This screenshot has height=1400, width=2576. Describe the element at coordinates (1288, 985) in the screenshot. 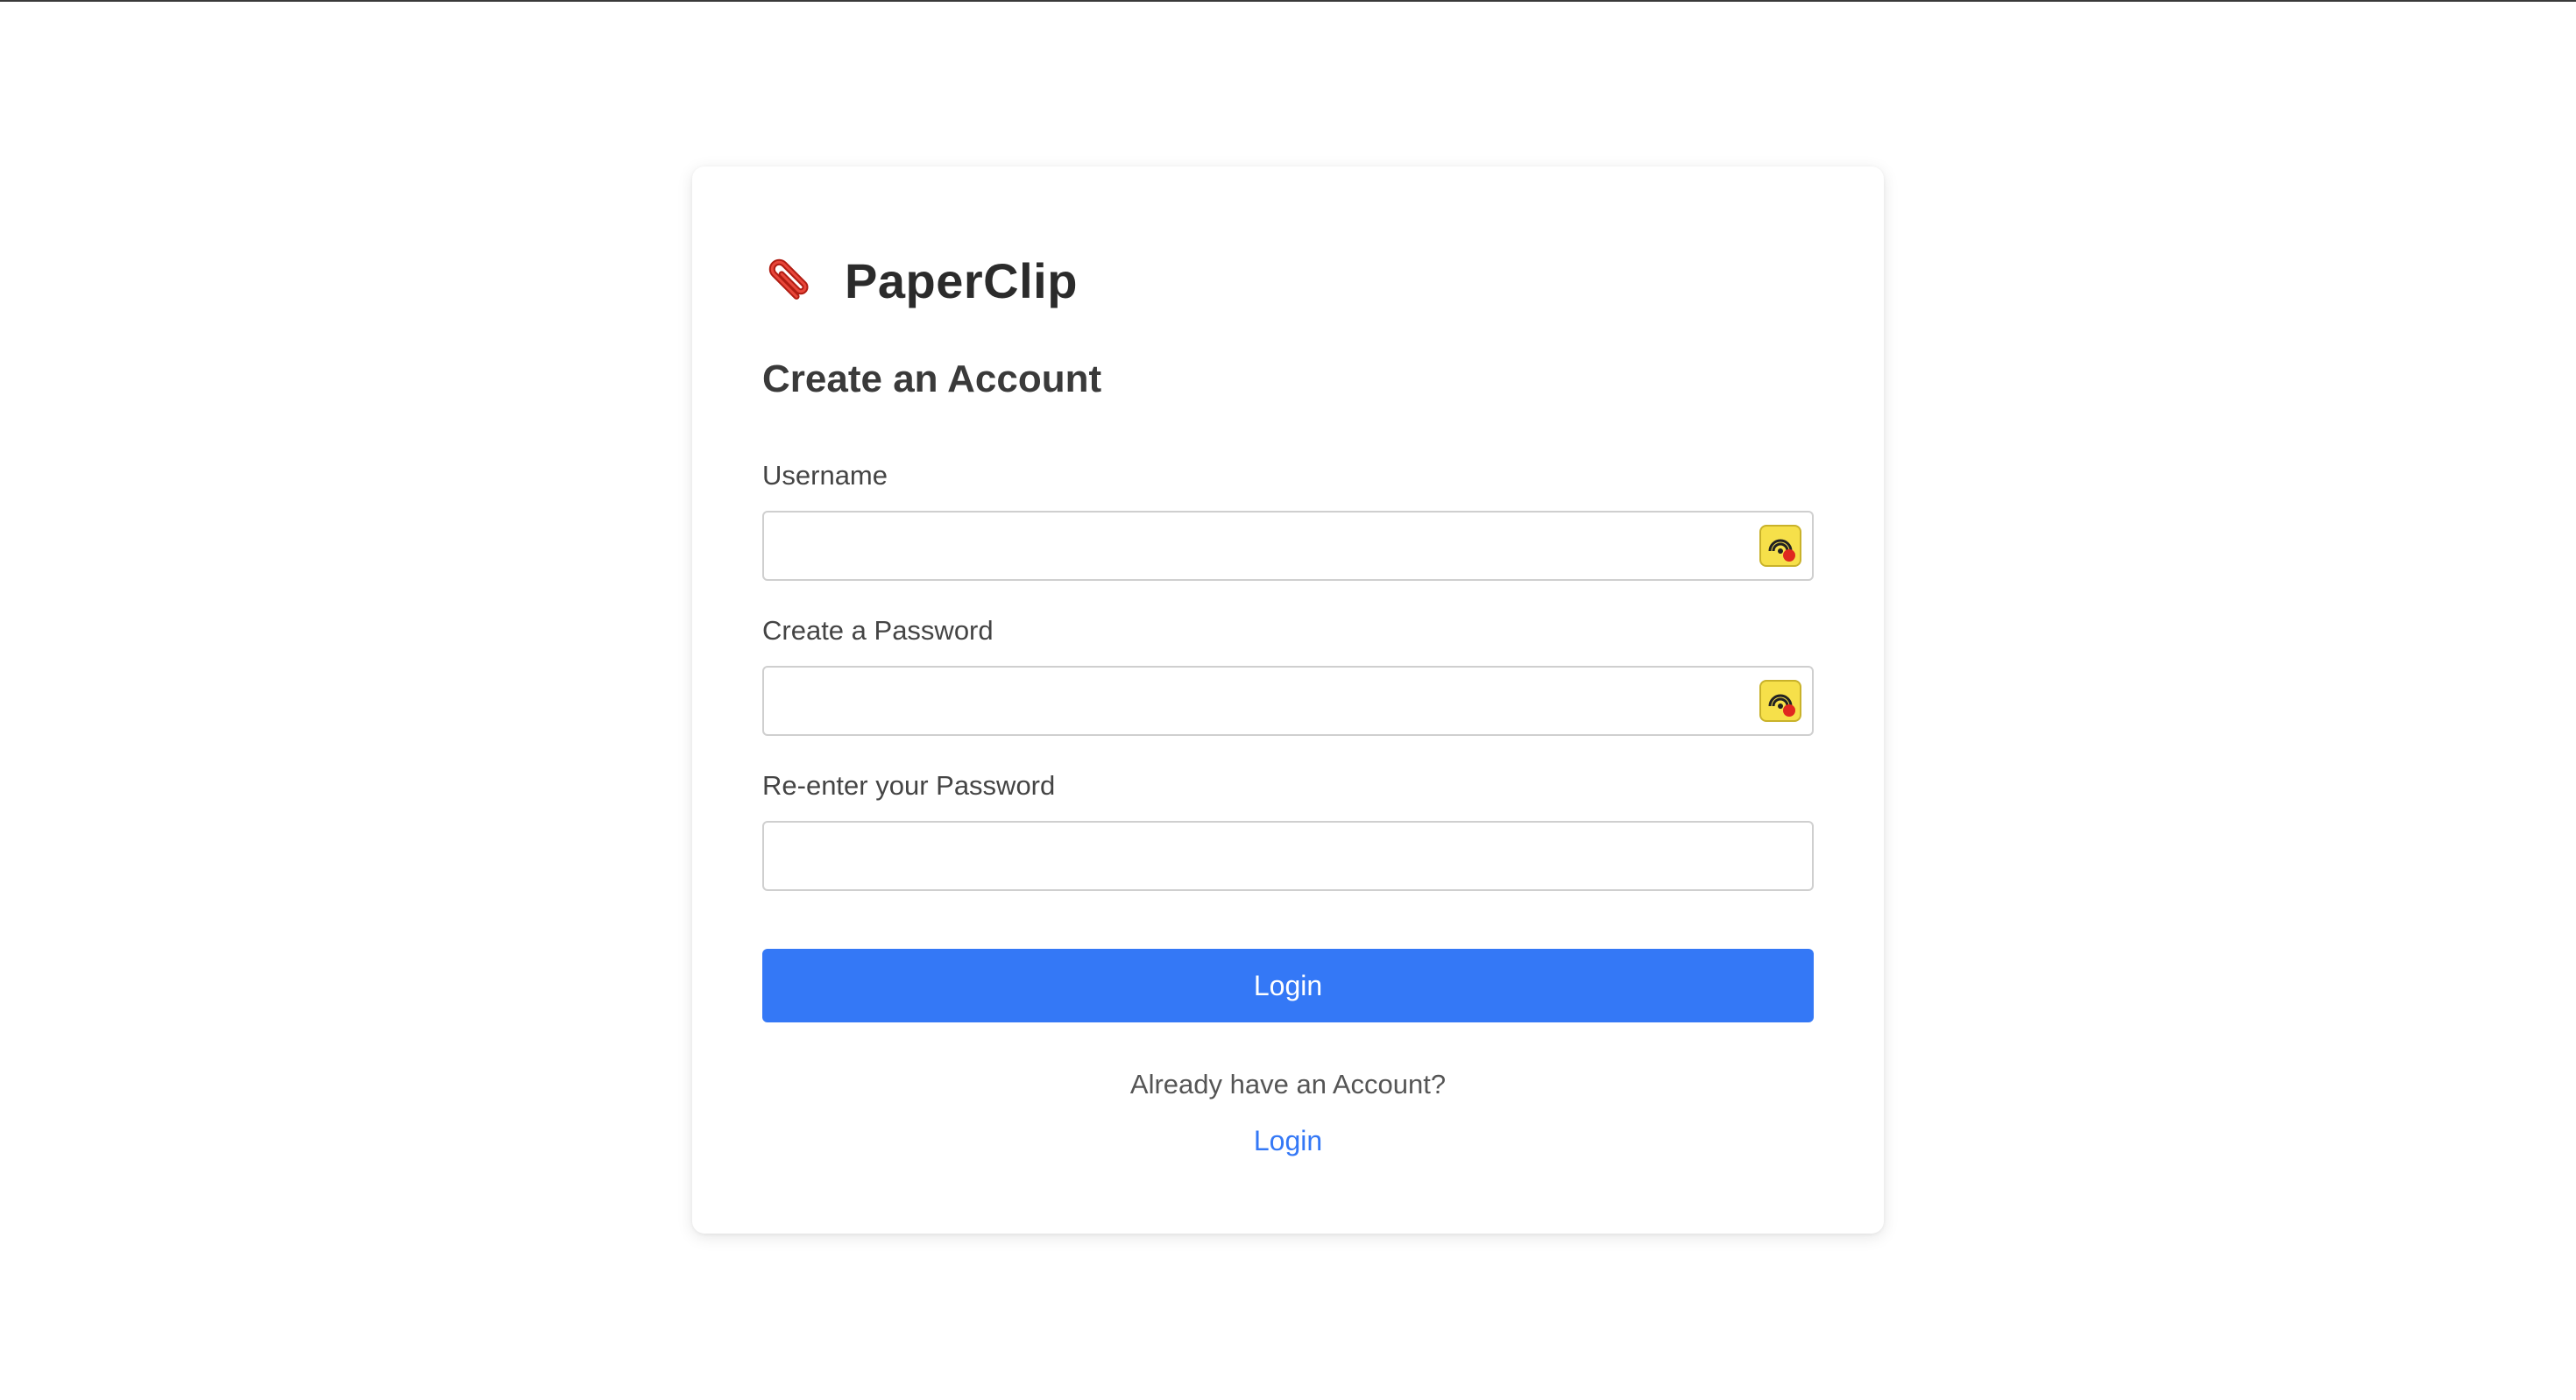

I see `login-button: Login` at that location.